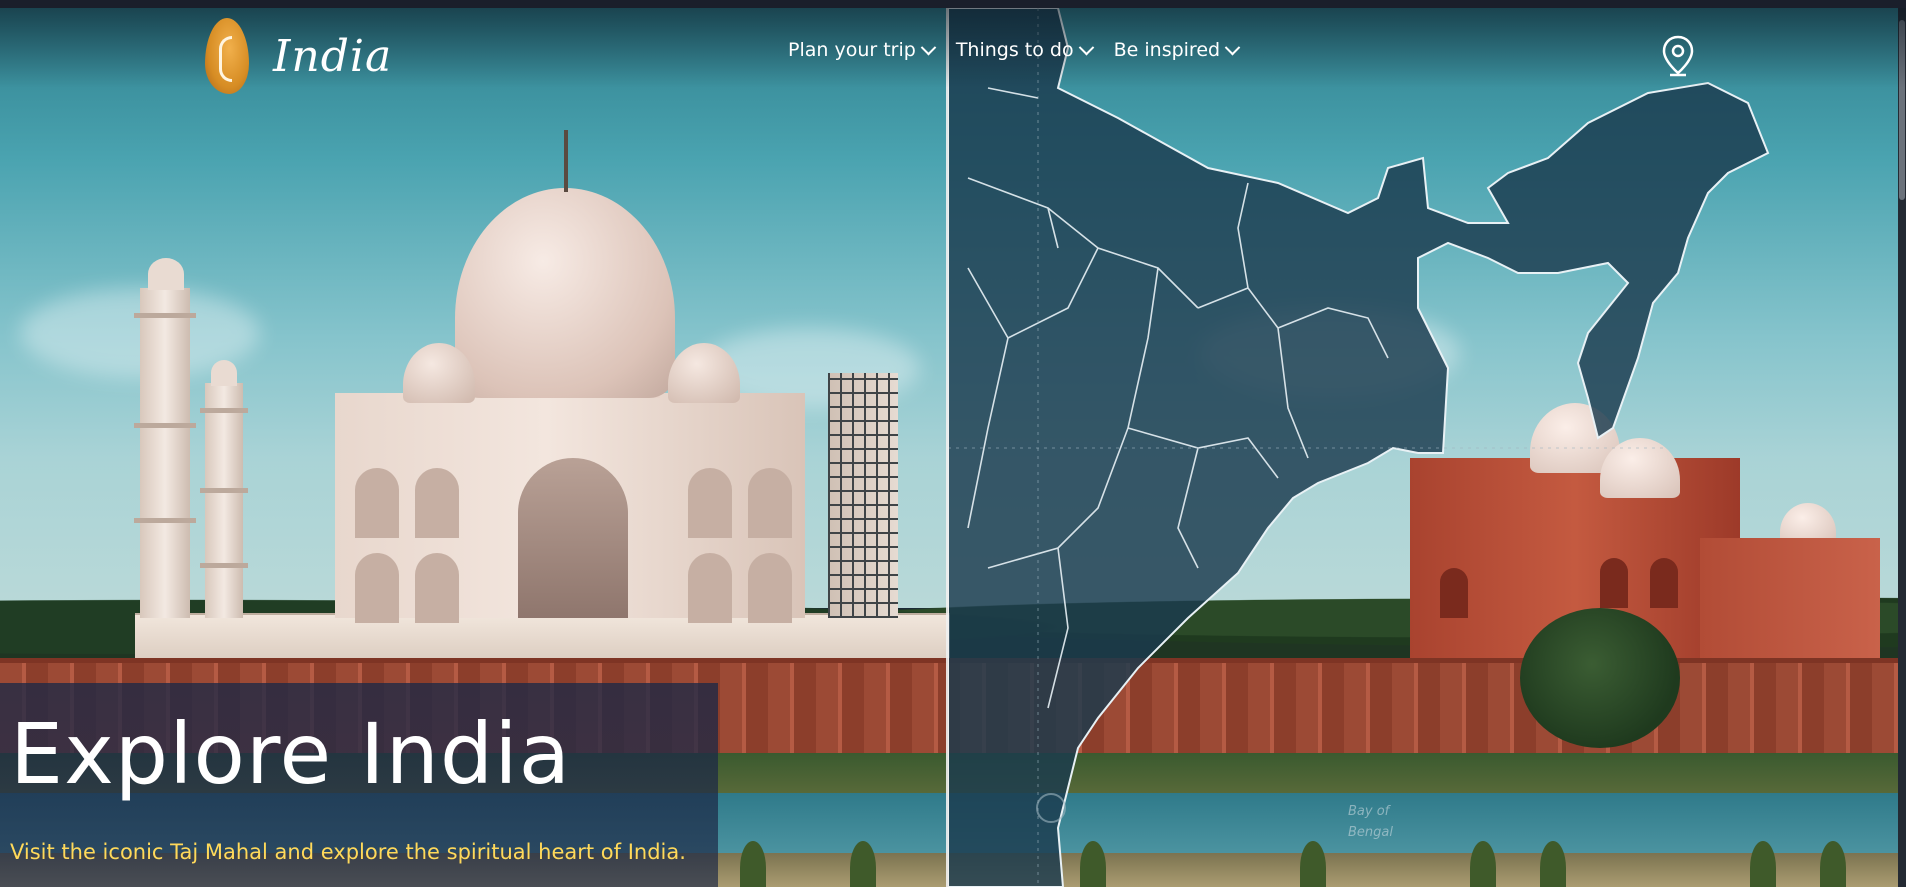 This screenshot has height=887, width=1906. I want to click on map-label-bay-of-bengal-line1: Bay of, so click(1370, 811).